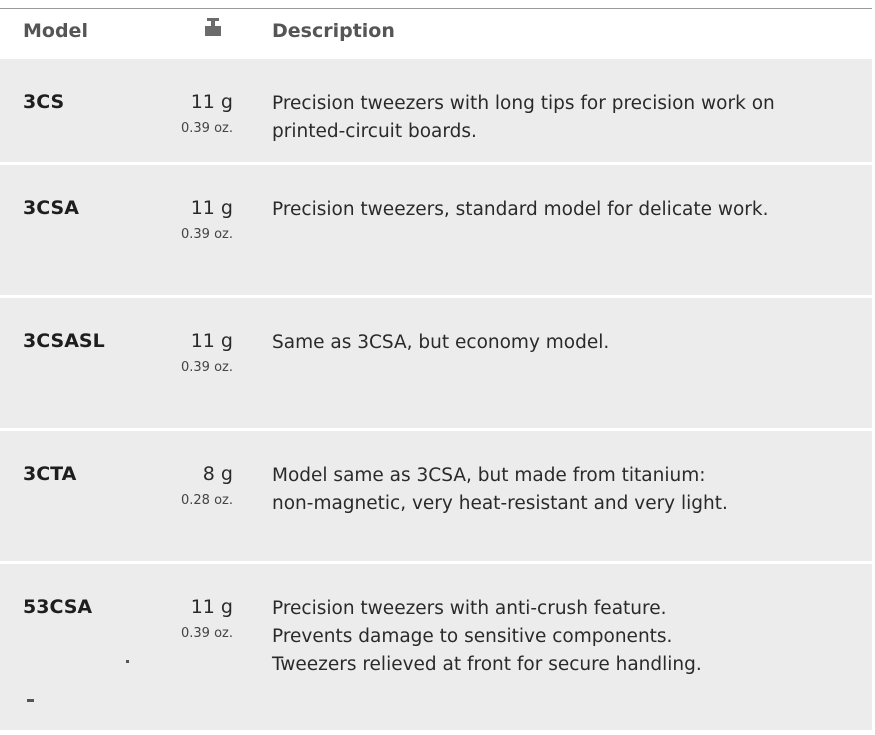  I want to click on column-header-model: Model, so click(55, 31).